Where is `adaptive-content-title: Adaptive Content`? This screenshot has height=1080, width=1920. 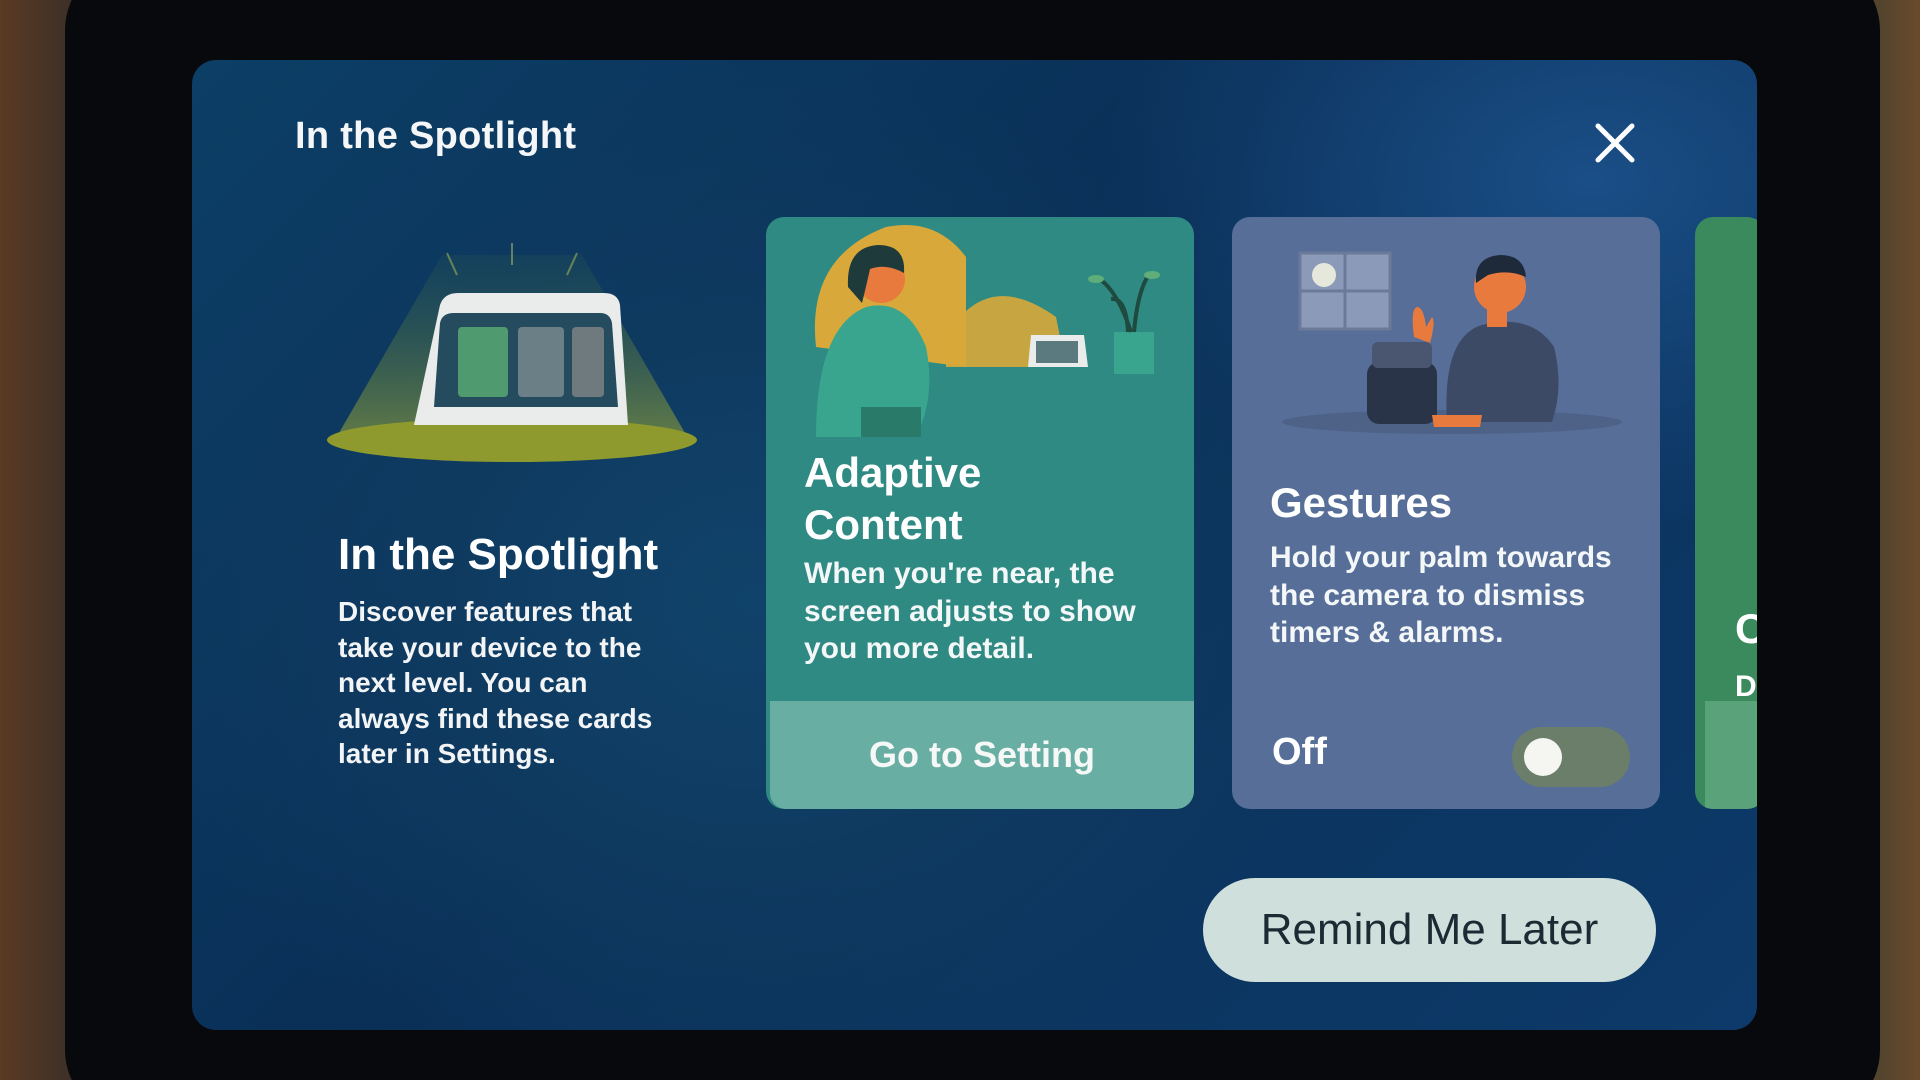 adaptive-content-title: Adaptive Content is located at coordinates (893, 498).